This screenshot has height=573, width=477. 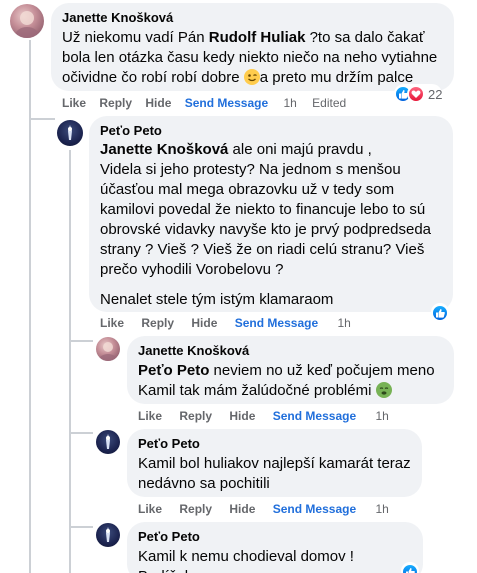 I want to click on comment-author: Peťo Peto, so click(x=271, y=131).